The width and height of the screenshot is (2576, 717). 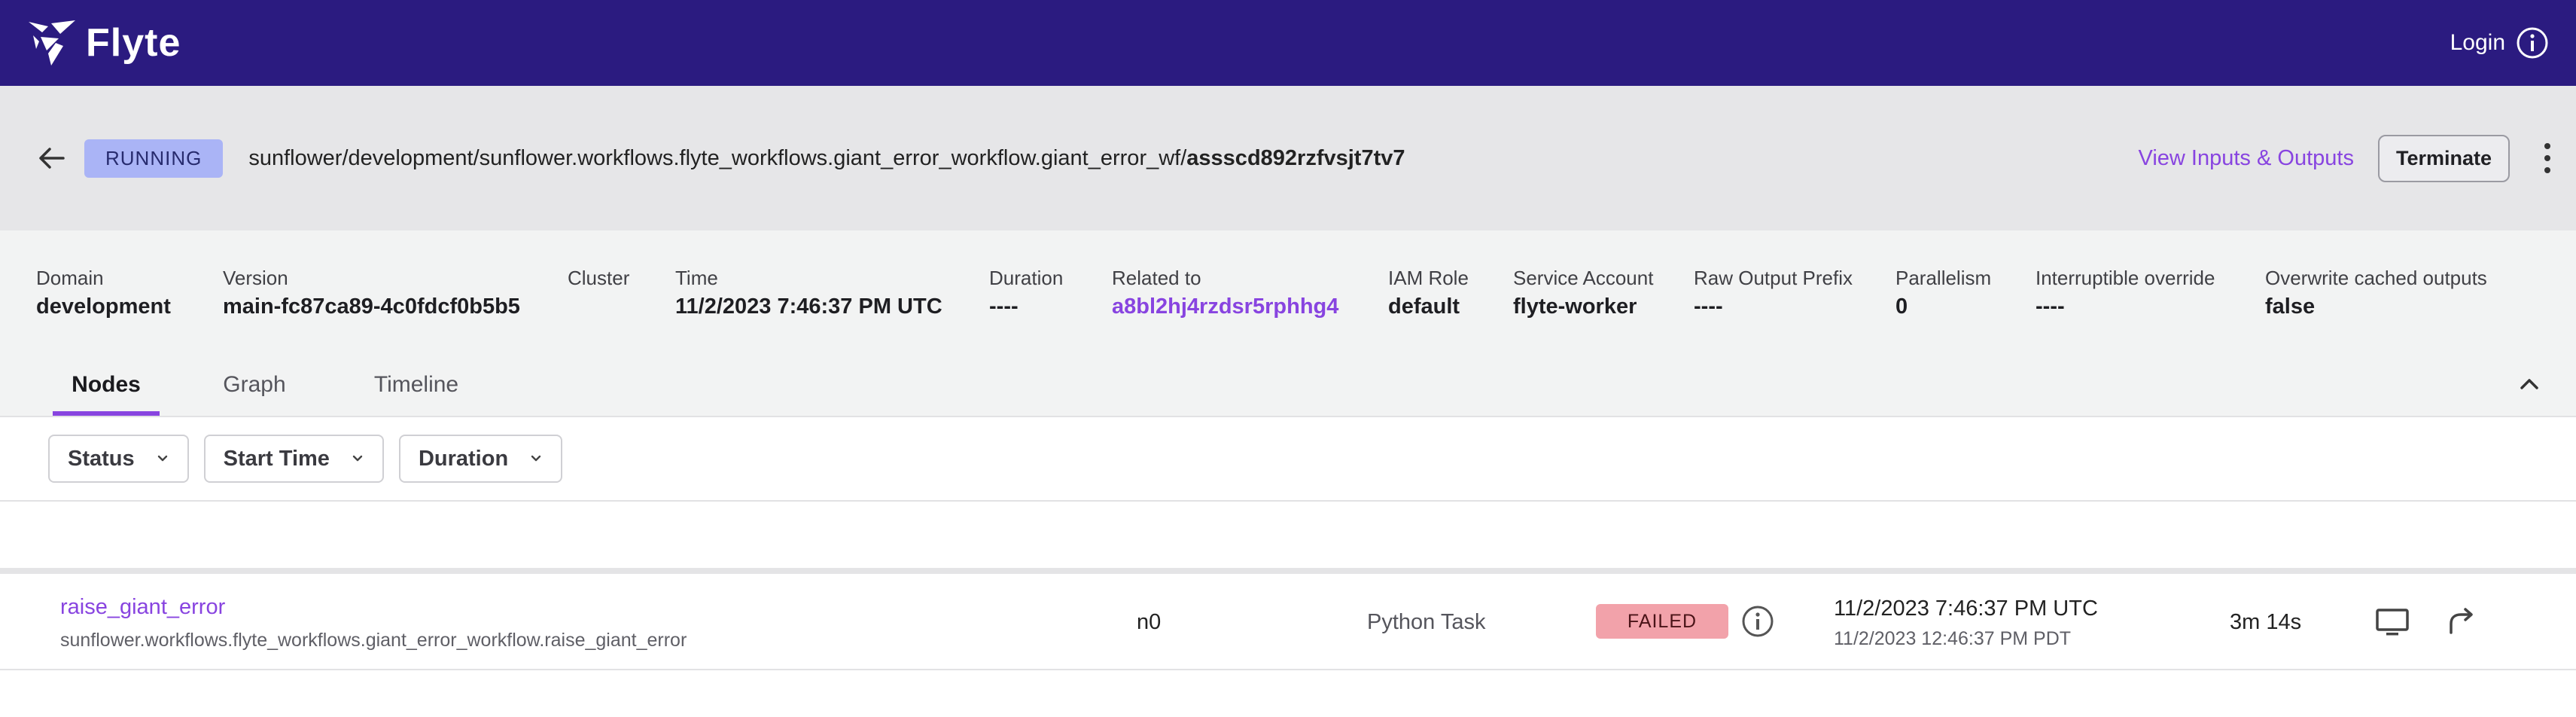 What do you see at coordinates (276, 458) in the screenshot?
I see `filter-label: Start Time` at bounding box center [276, 458].